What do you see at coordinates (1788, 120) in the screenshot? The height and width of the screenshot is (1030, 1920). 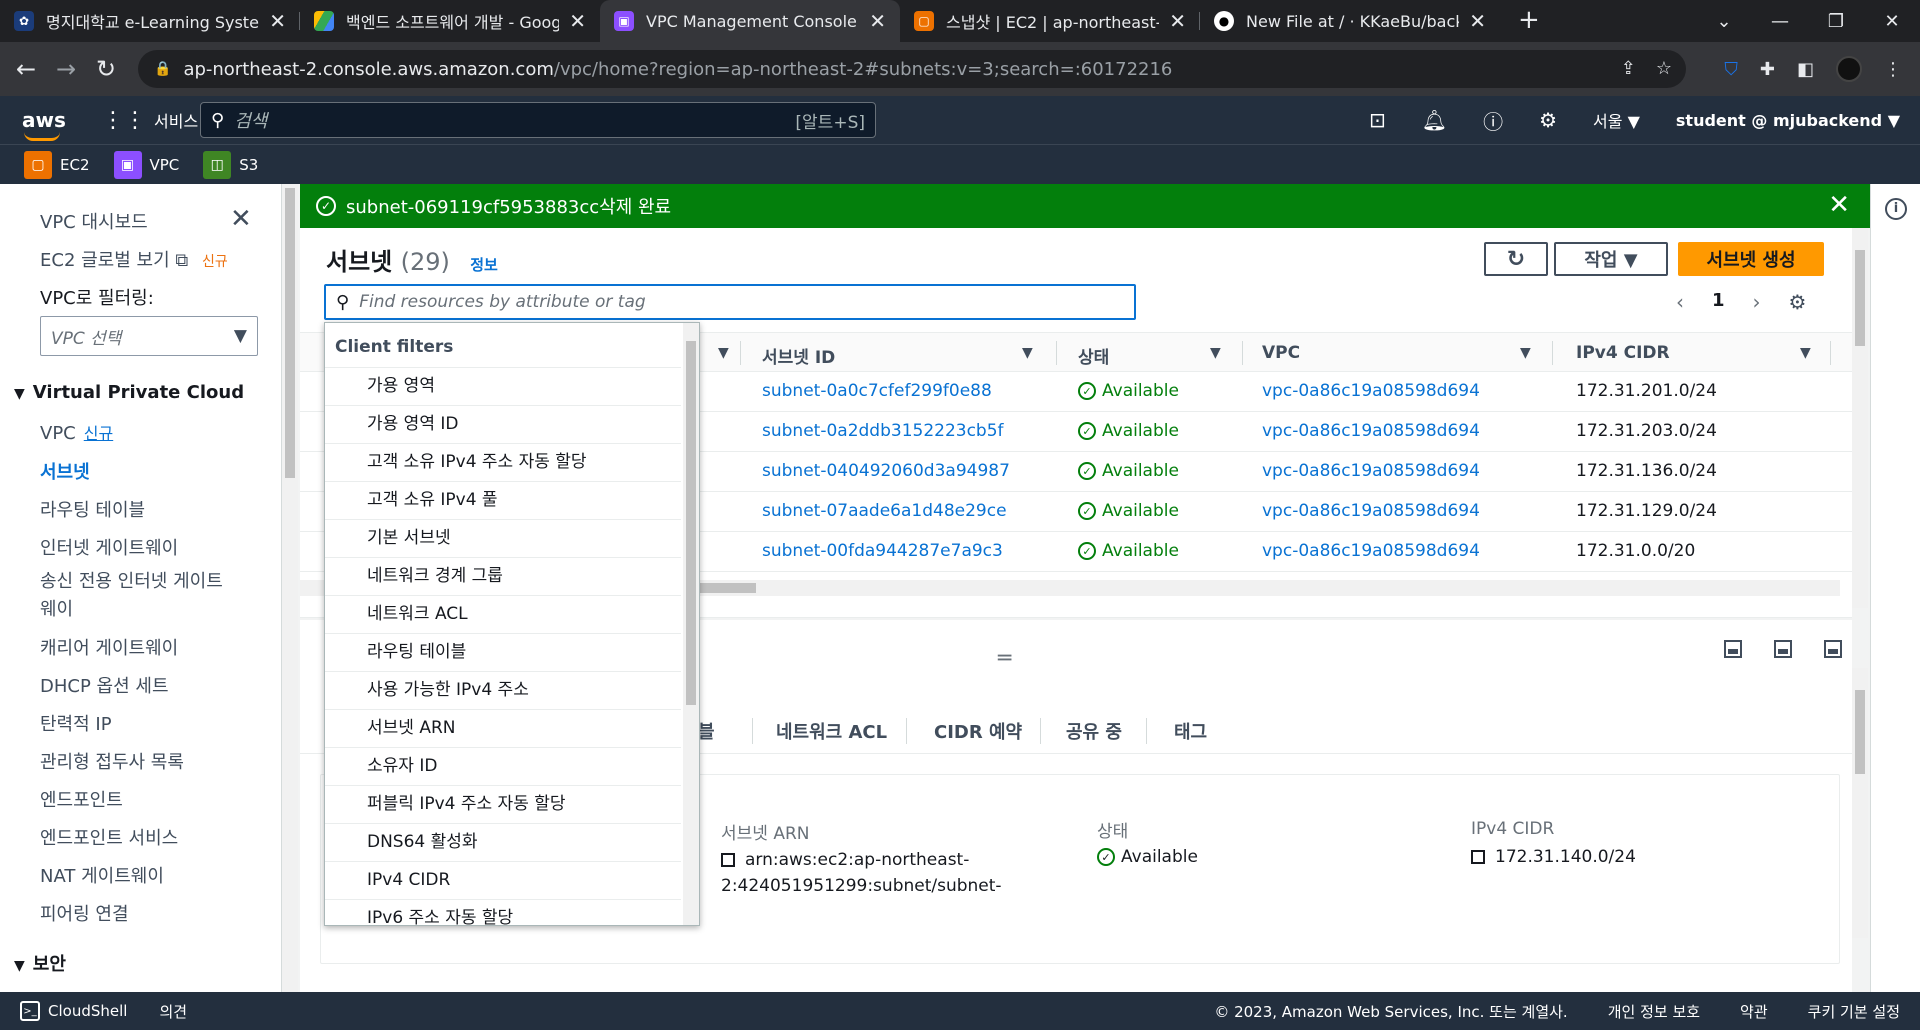 I see `account-menu: student @ mjubackend ▼` at bounding box center [1788, 120].